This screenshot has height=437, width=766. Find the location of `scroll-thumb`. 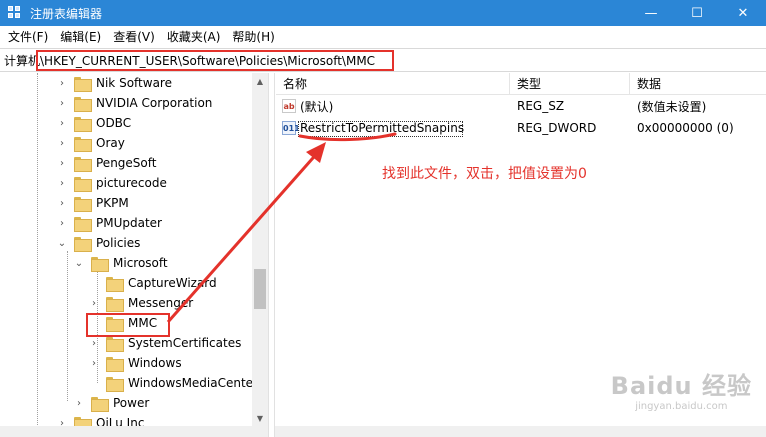

scroll-thumb is located at coordinates (260, 289).